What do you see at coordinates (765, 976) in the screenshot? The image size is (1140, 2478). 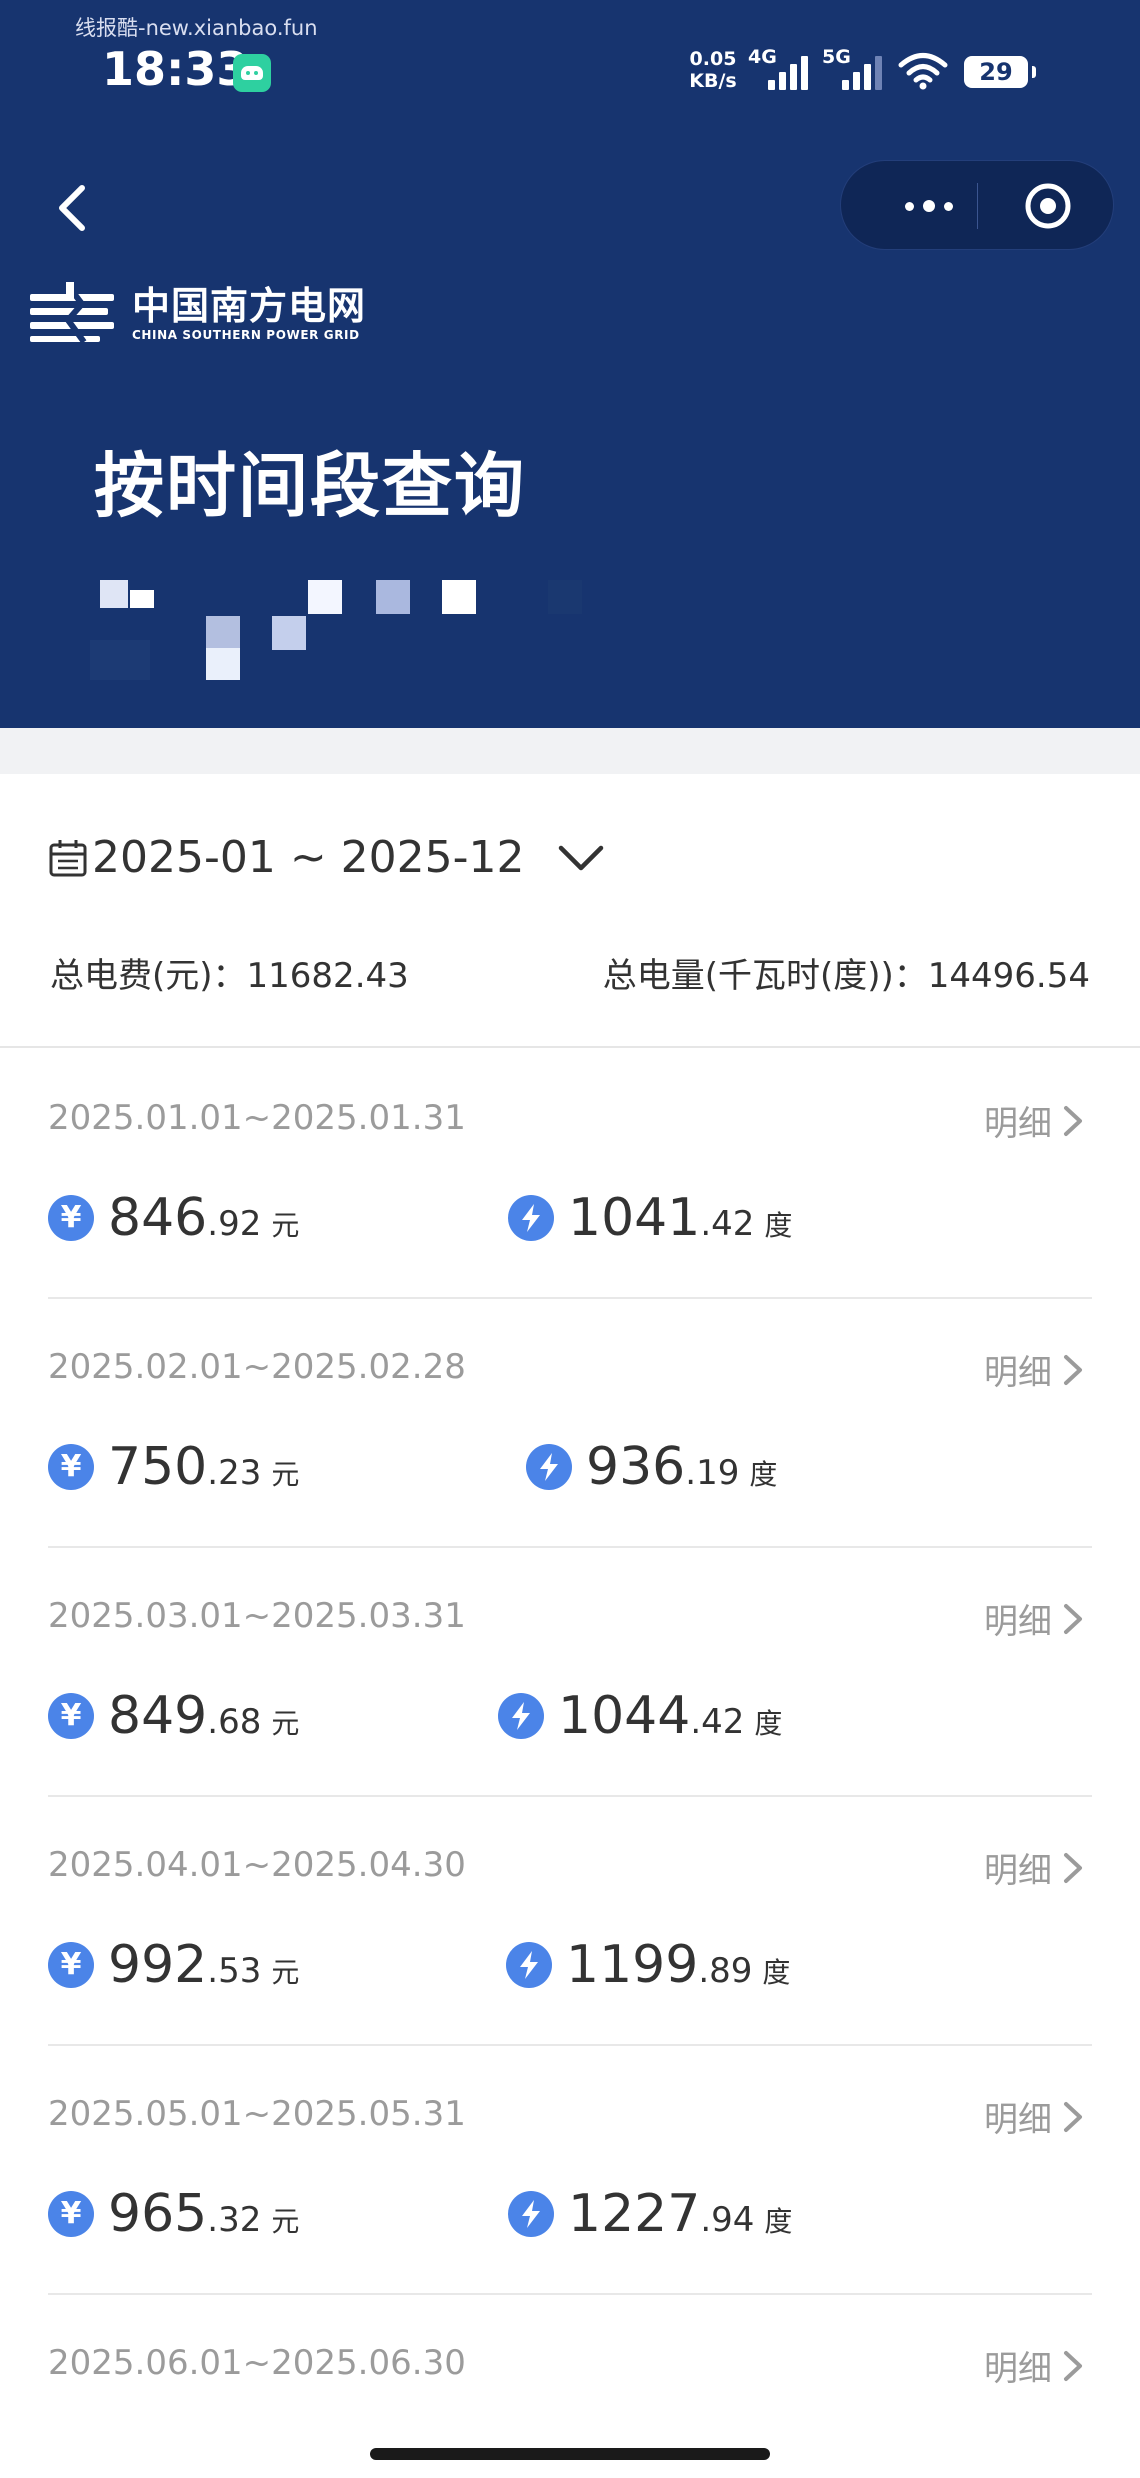 I see `total-kwh-label: 总电量(千瓦时(度))：` at bounding box center [765, 976].